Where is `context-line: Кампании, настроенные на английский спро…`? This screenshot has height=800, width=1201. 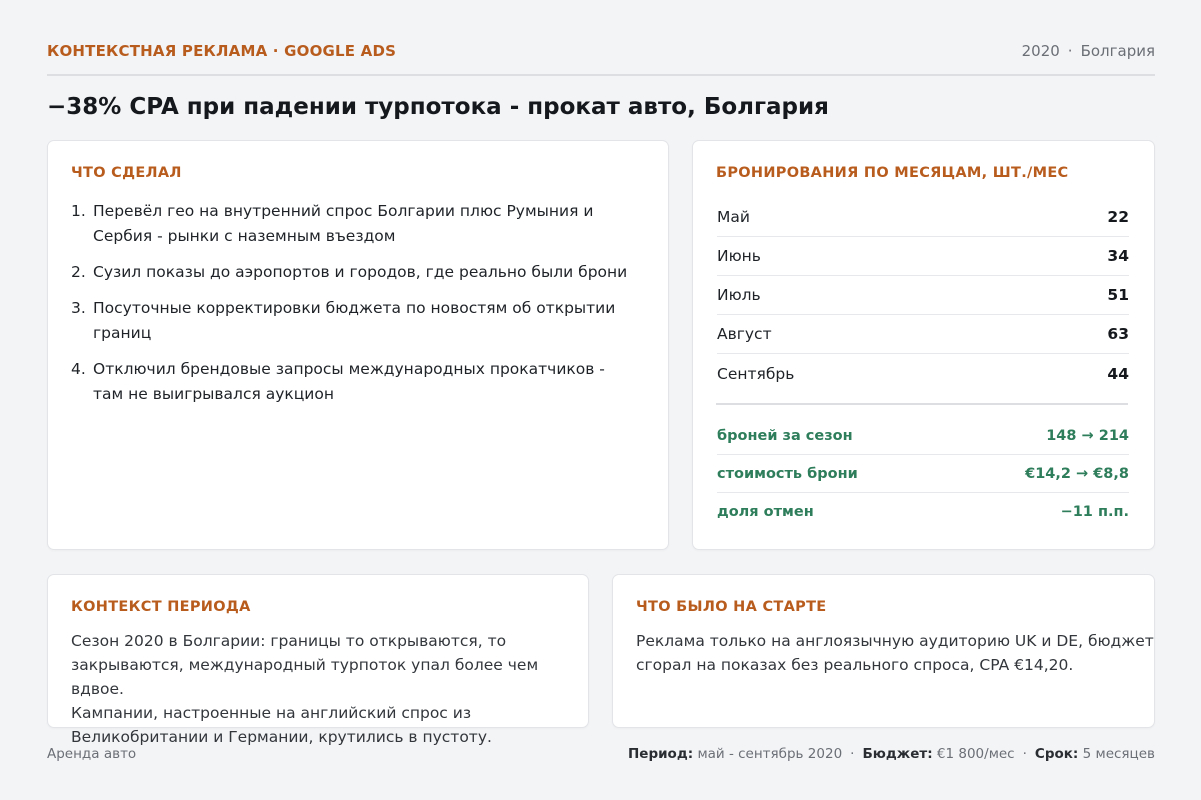
context-line: Кампании, настроенные на английский спро… is located at coordinates (271, 713).